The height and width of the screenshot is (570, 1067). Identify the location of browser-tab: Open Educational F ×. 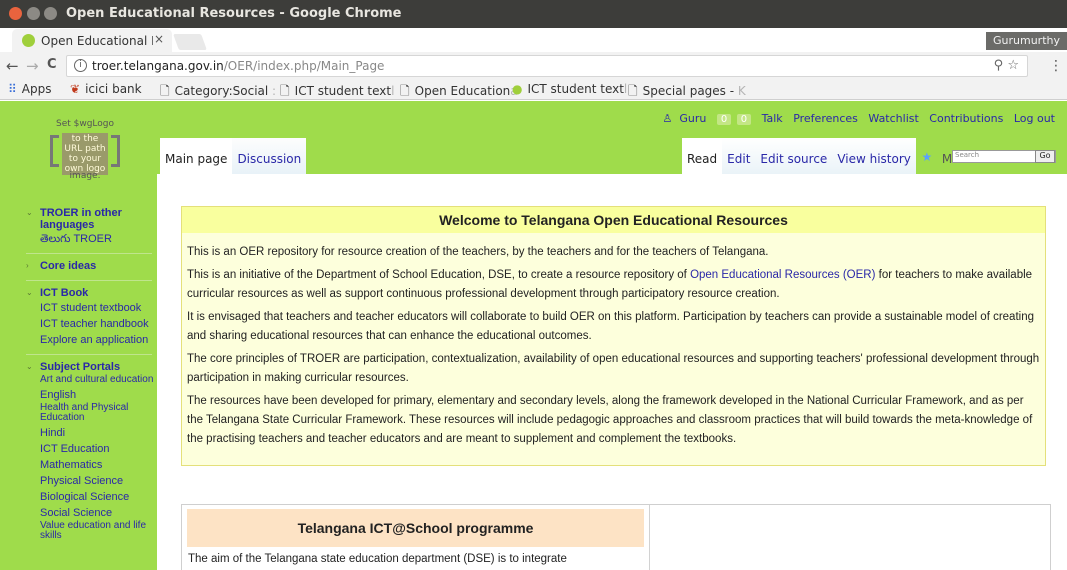
(92, 41).